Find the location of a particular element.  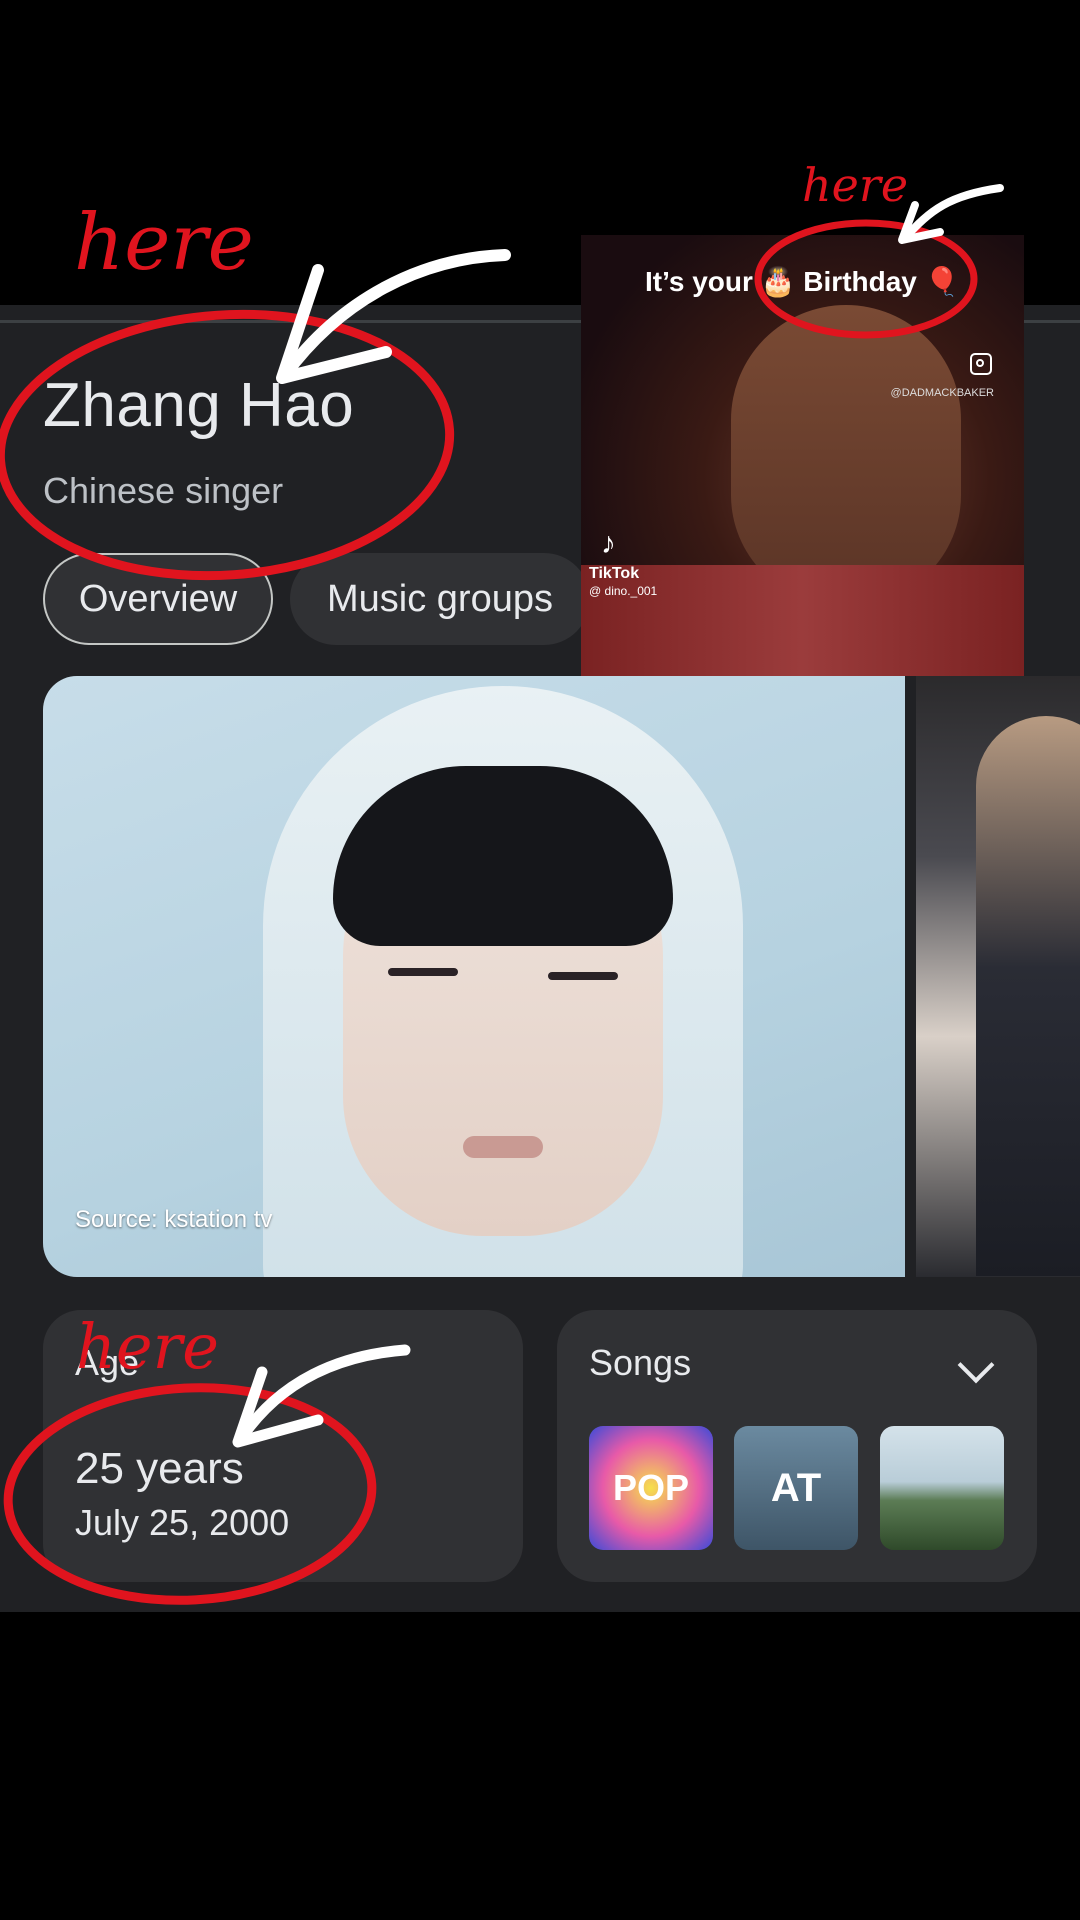

annotation-arrow-birthday is located at coordinates (952, 213).